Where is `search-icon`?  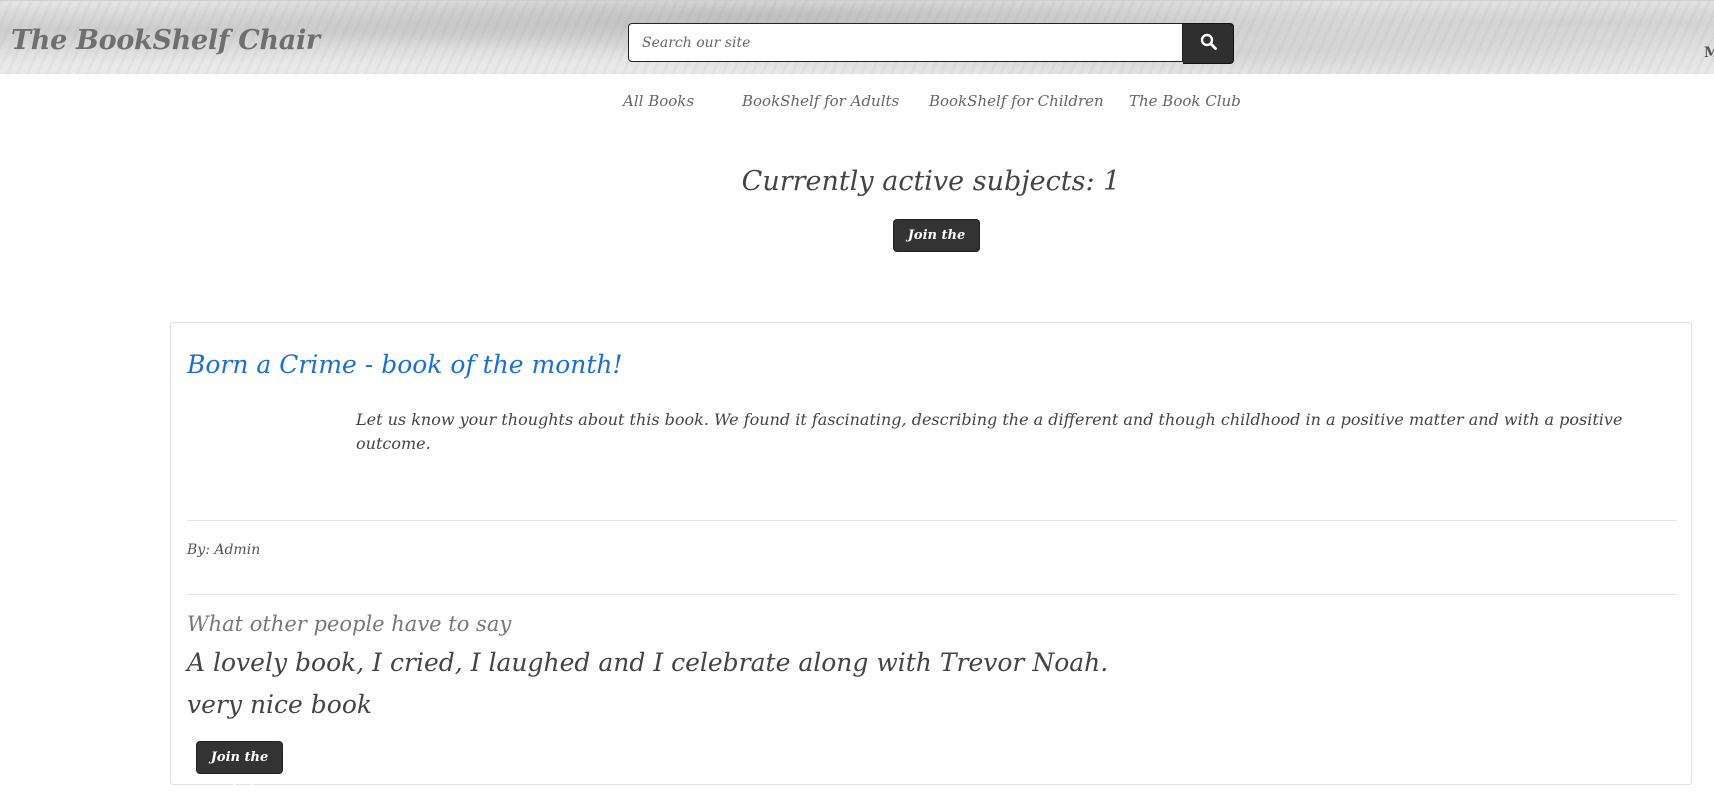 search-icon is located at coordinates (1208, 43).